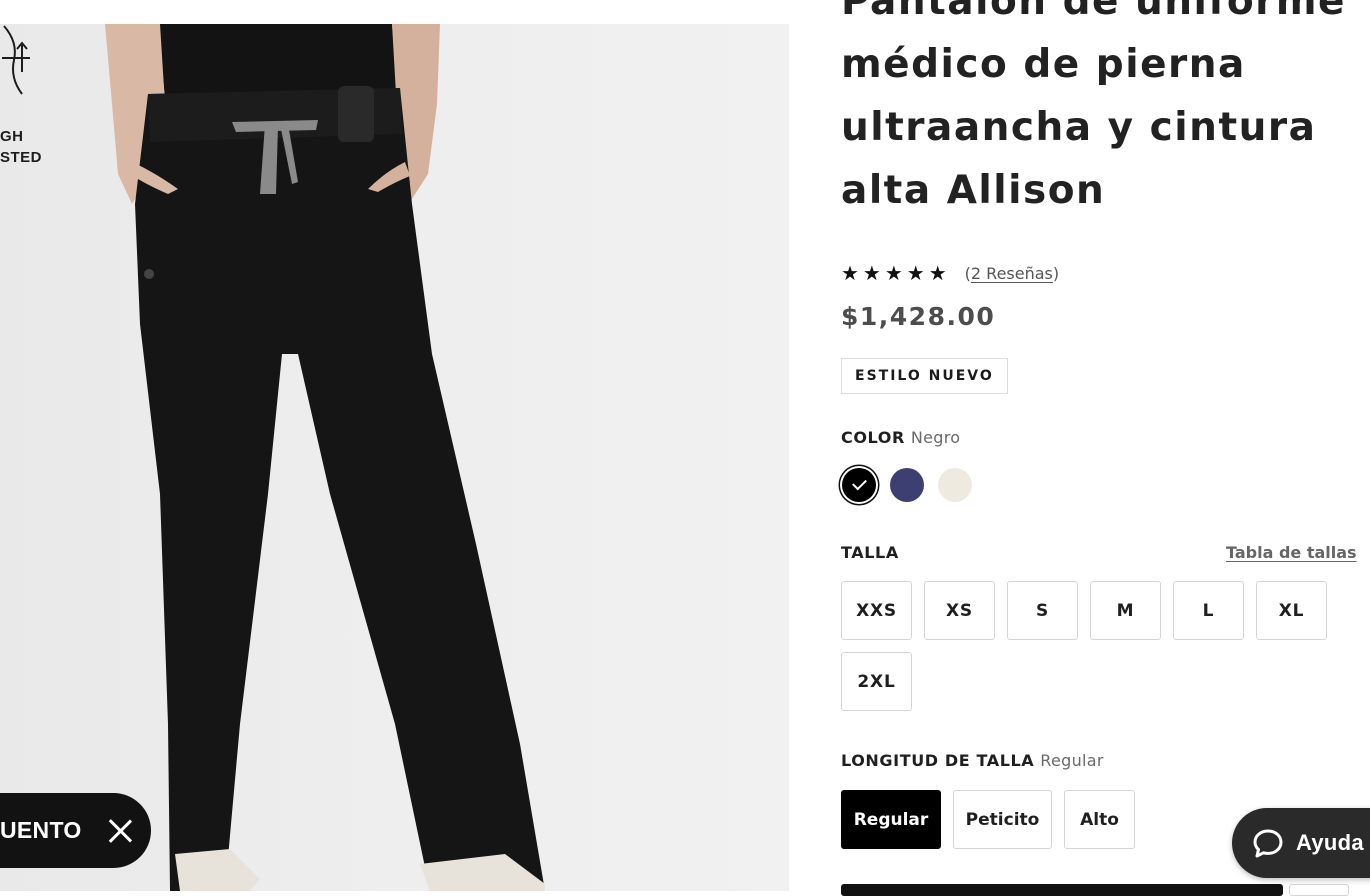 The height and width of the screenshot is (896, 1370). I want to click on reviews-link: (2 Reseñas), so click(1012, 273).